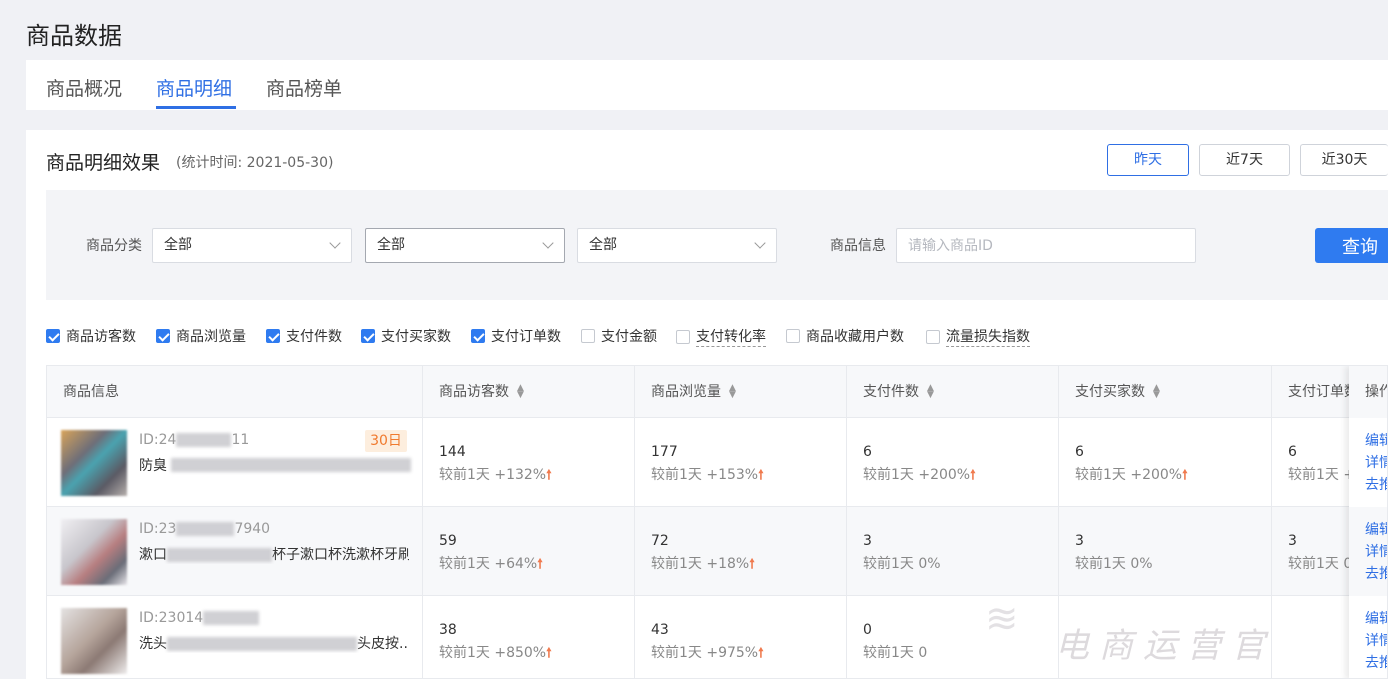 This screenshot has width=1388, height=679. Describe the element at coordinates (255, 163) in the screenshot. I see `stat-time: (统计时间: 2021-05-30)` at that location.